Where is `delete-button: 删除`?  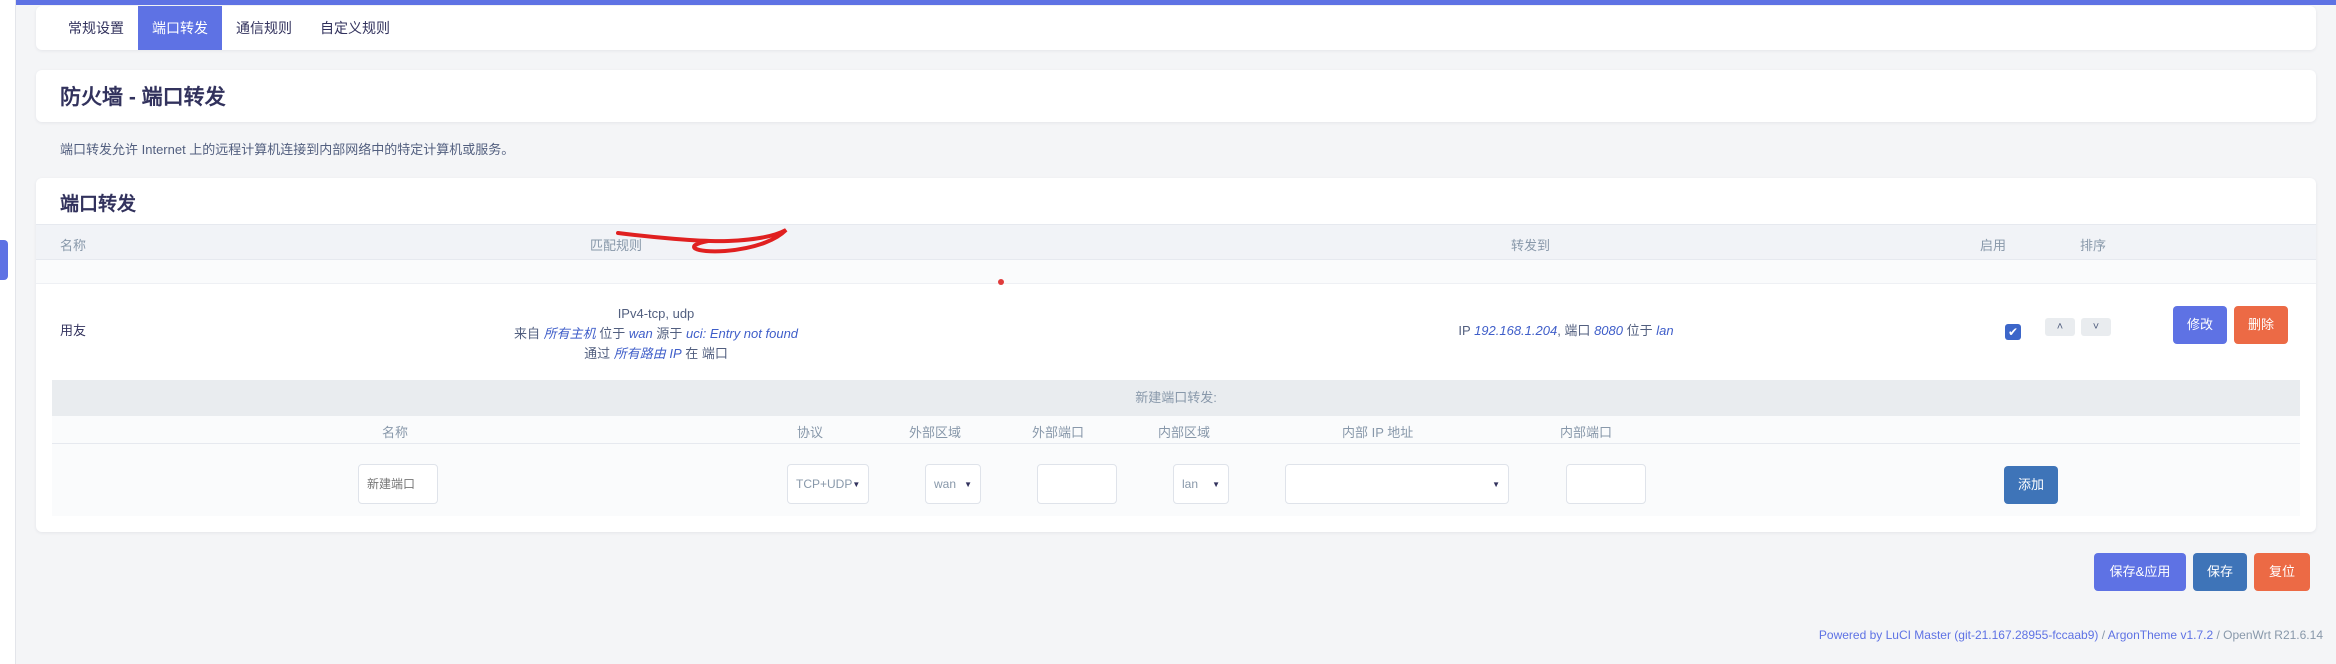
delete-button: 删除 is located at coordinates (2261, 325).